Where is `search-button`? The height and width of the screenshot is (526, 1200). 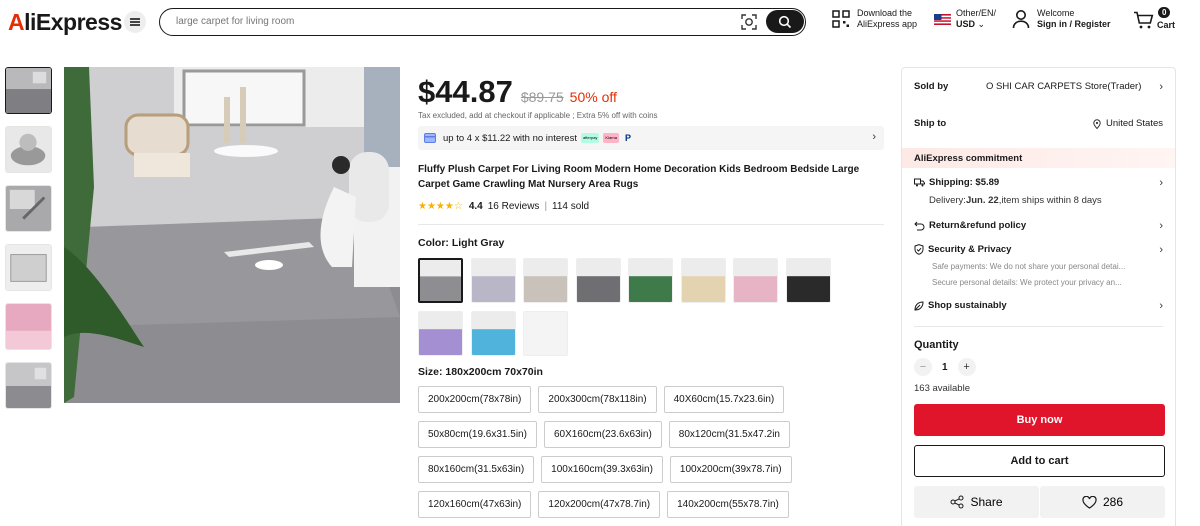 search-button is located at coordinates (785, 21).